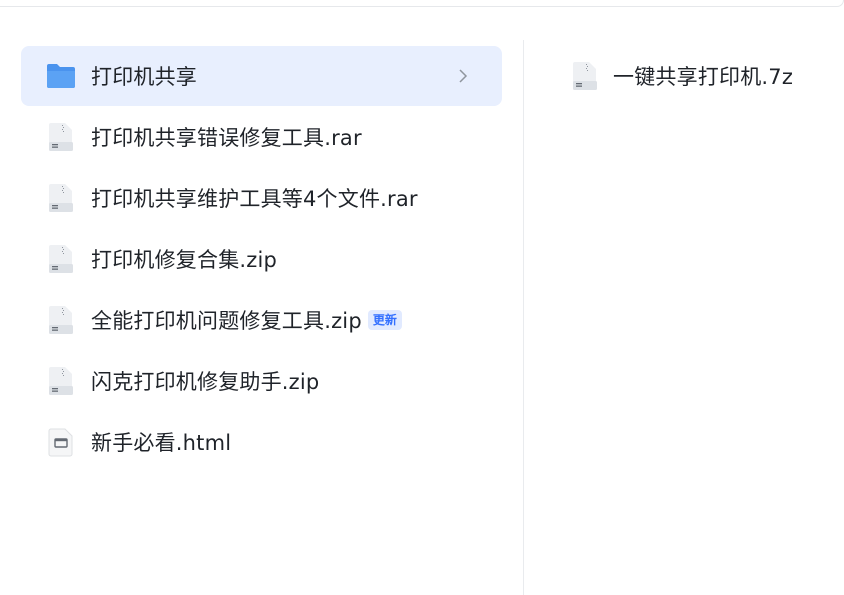  What do you see at coordinates (463, 76) in the screenshot?
I see `chevron-right-icon` at bounding box center [463, 76].